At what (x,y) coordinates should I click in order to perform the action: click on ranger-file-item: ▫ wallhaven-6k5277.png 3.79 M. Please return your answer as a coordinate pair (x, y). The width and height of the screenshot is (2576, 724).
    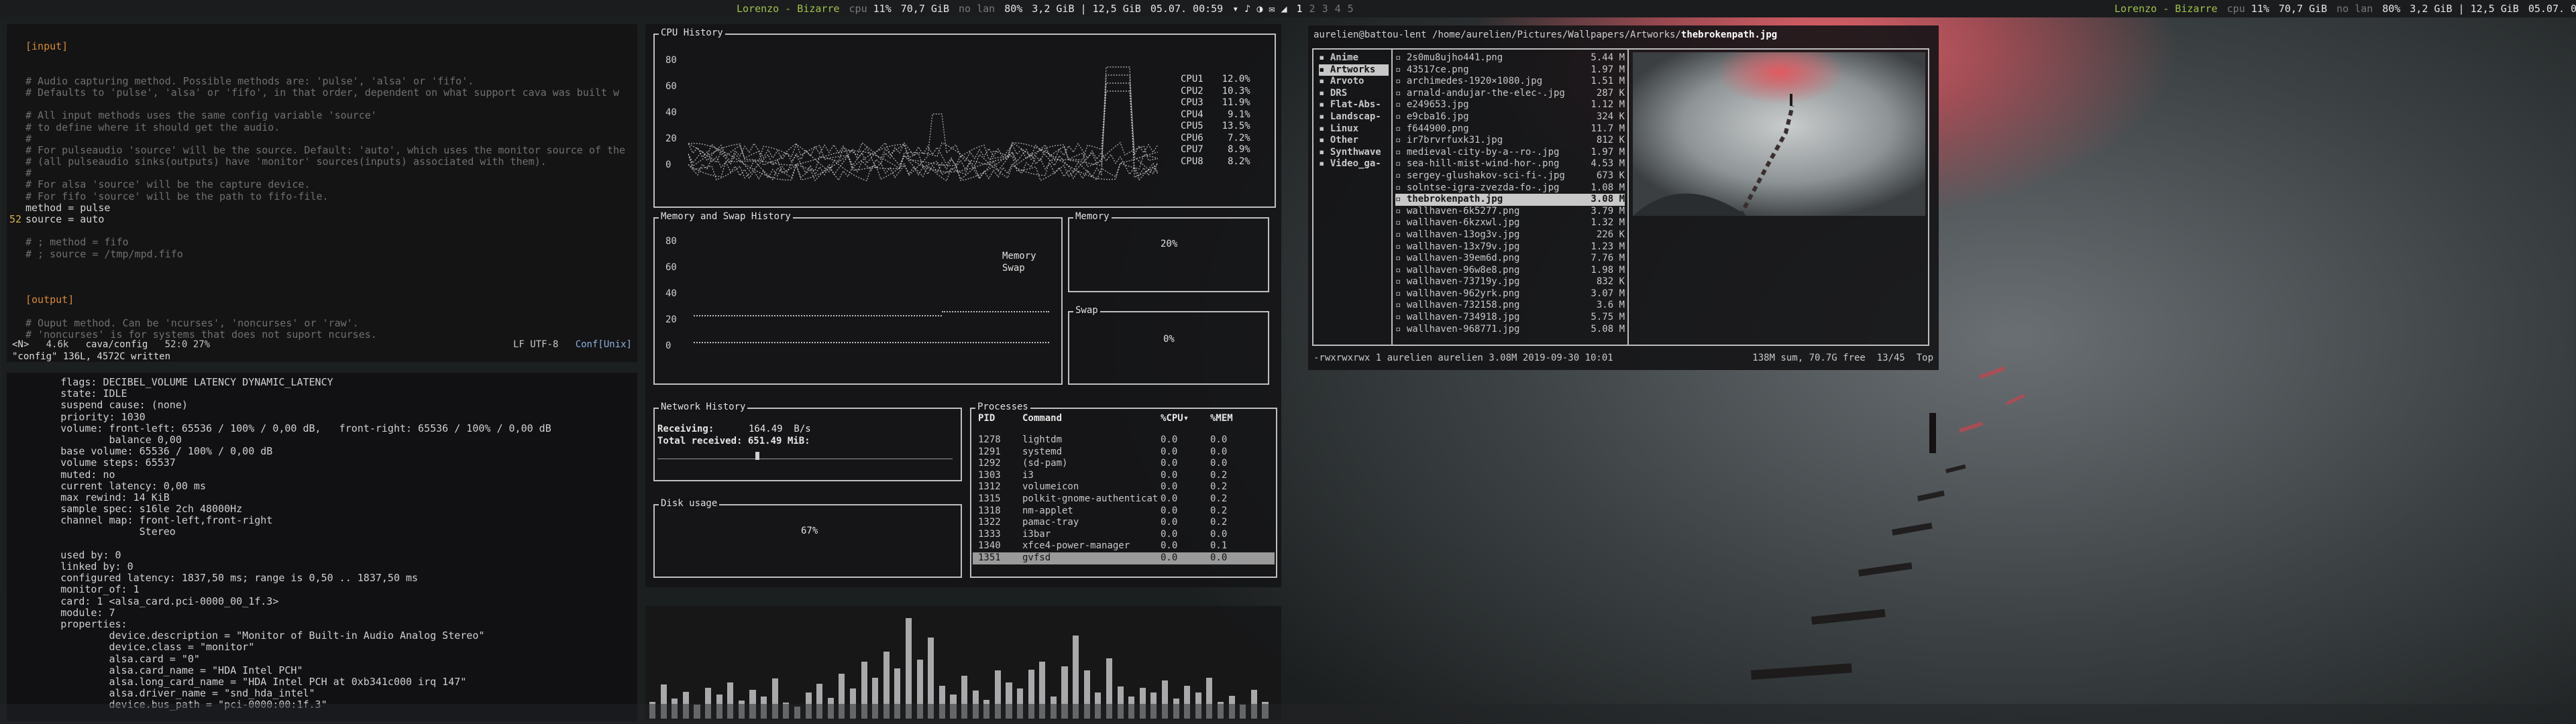
    Looking at the image, I should click on (1510, 212).